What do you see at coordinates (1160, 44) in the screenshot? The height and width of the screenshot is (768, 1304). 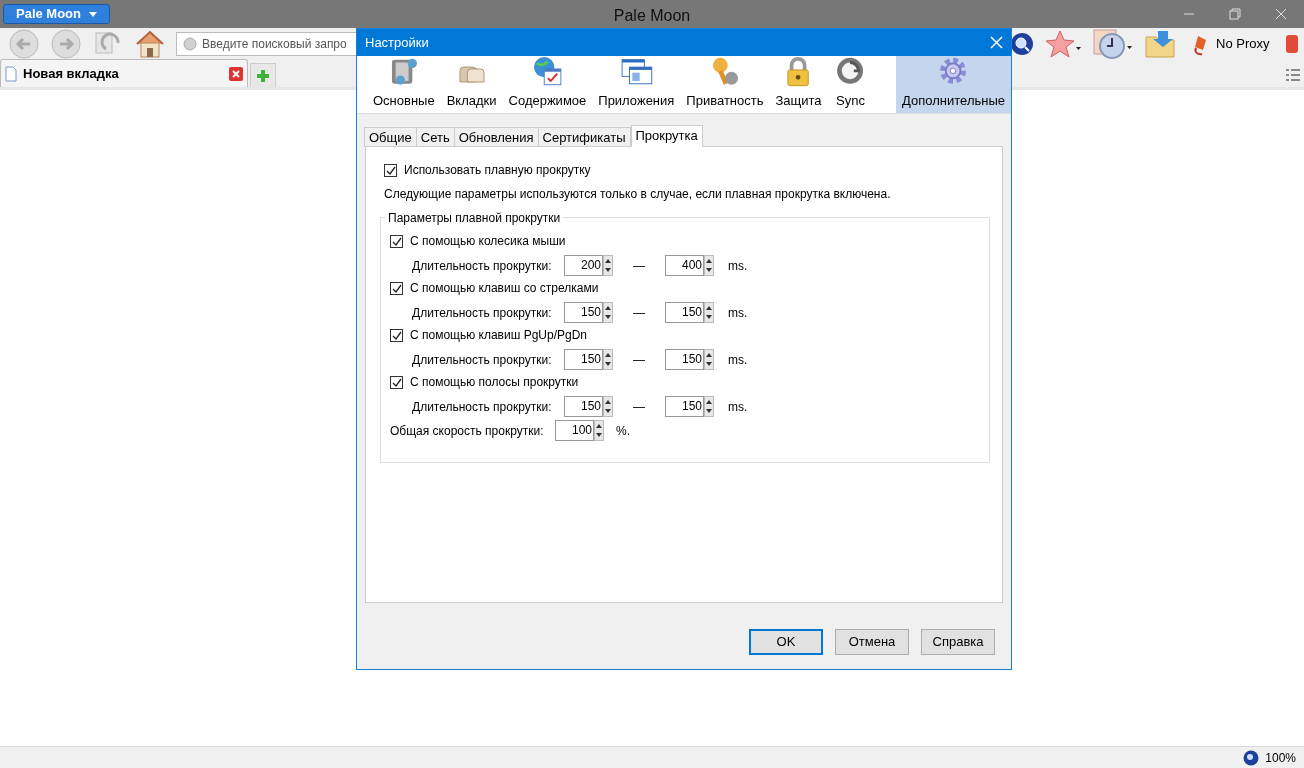 I see `folder-icon` at bounding box center [1160, 44].